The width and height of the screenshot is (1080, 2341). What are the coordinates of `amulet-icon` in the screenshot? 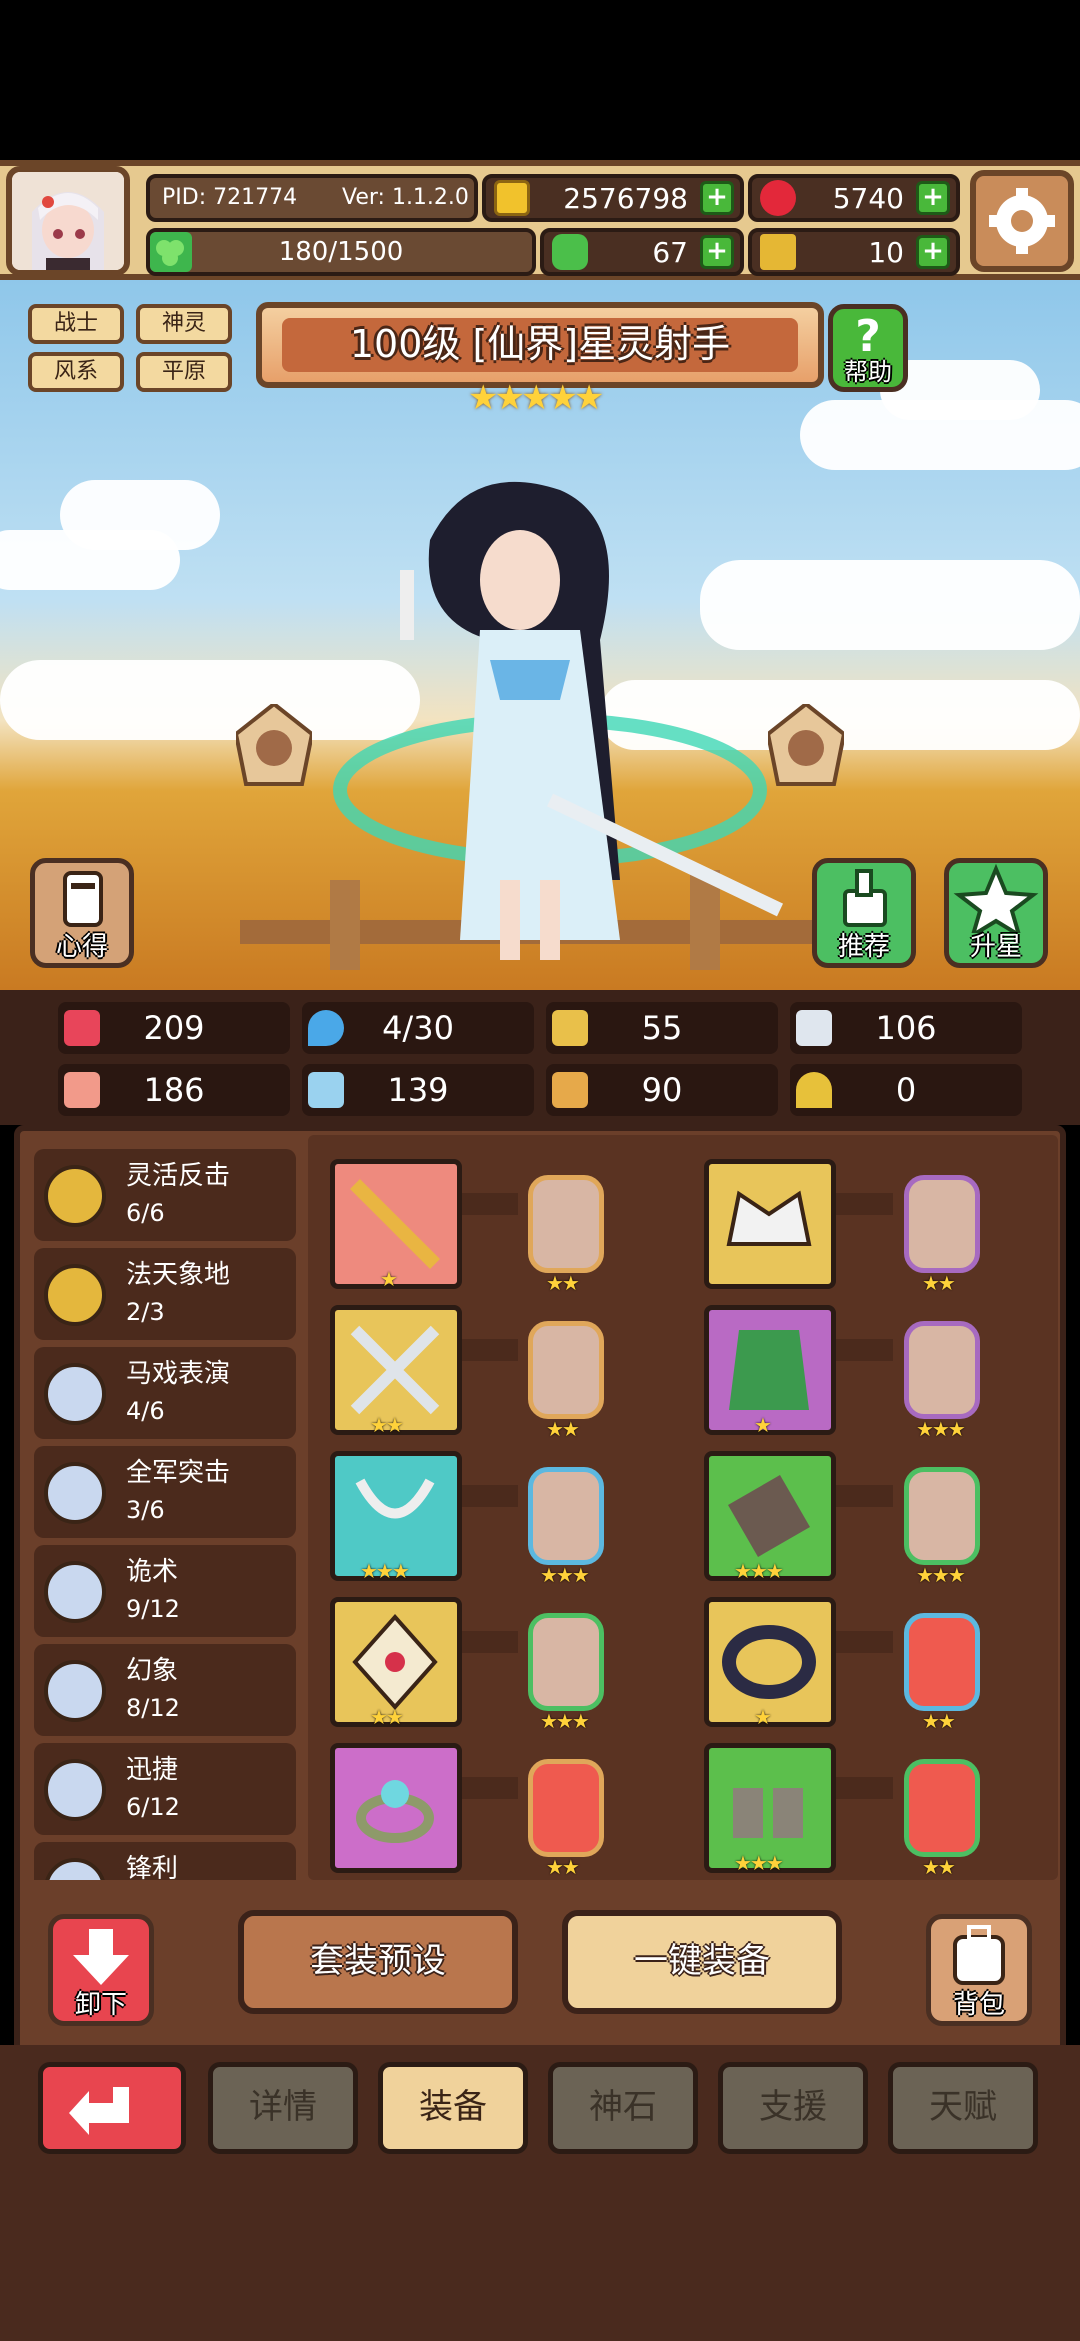 It's located at (395, 1662).